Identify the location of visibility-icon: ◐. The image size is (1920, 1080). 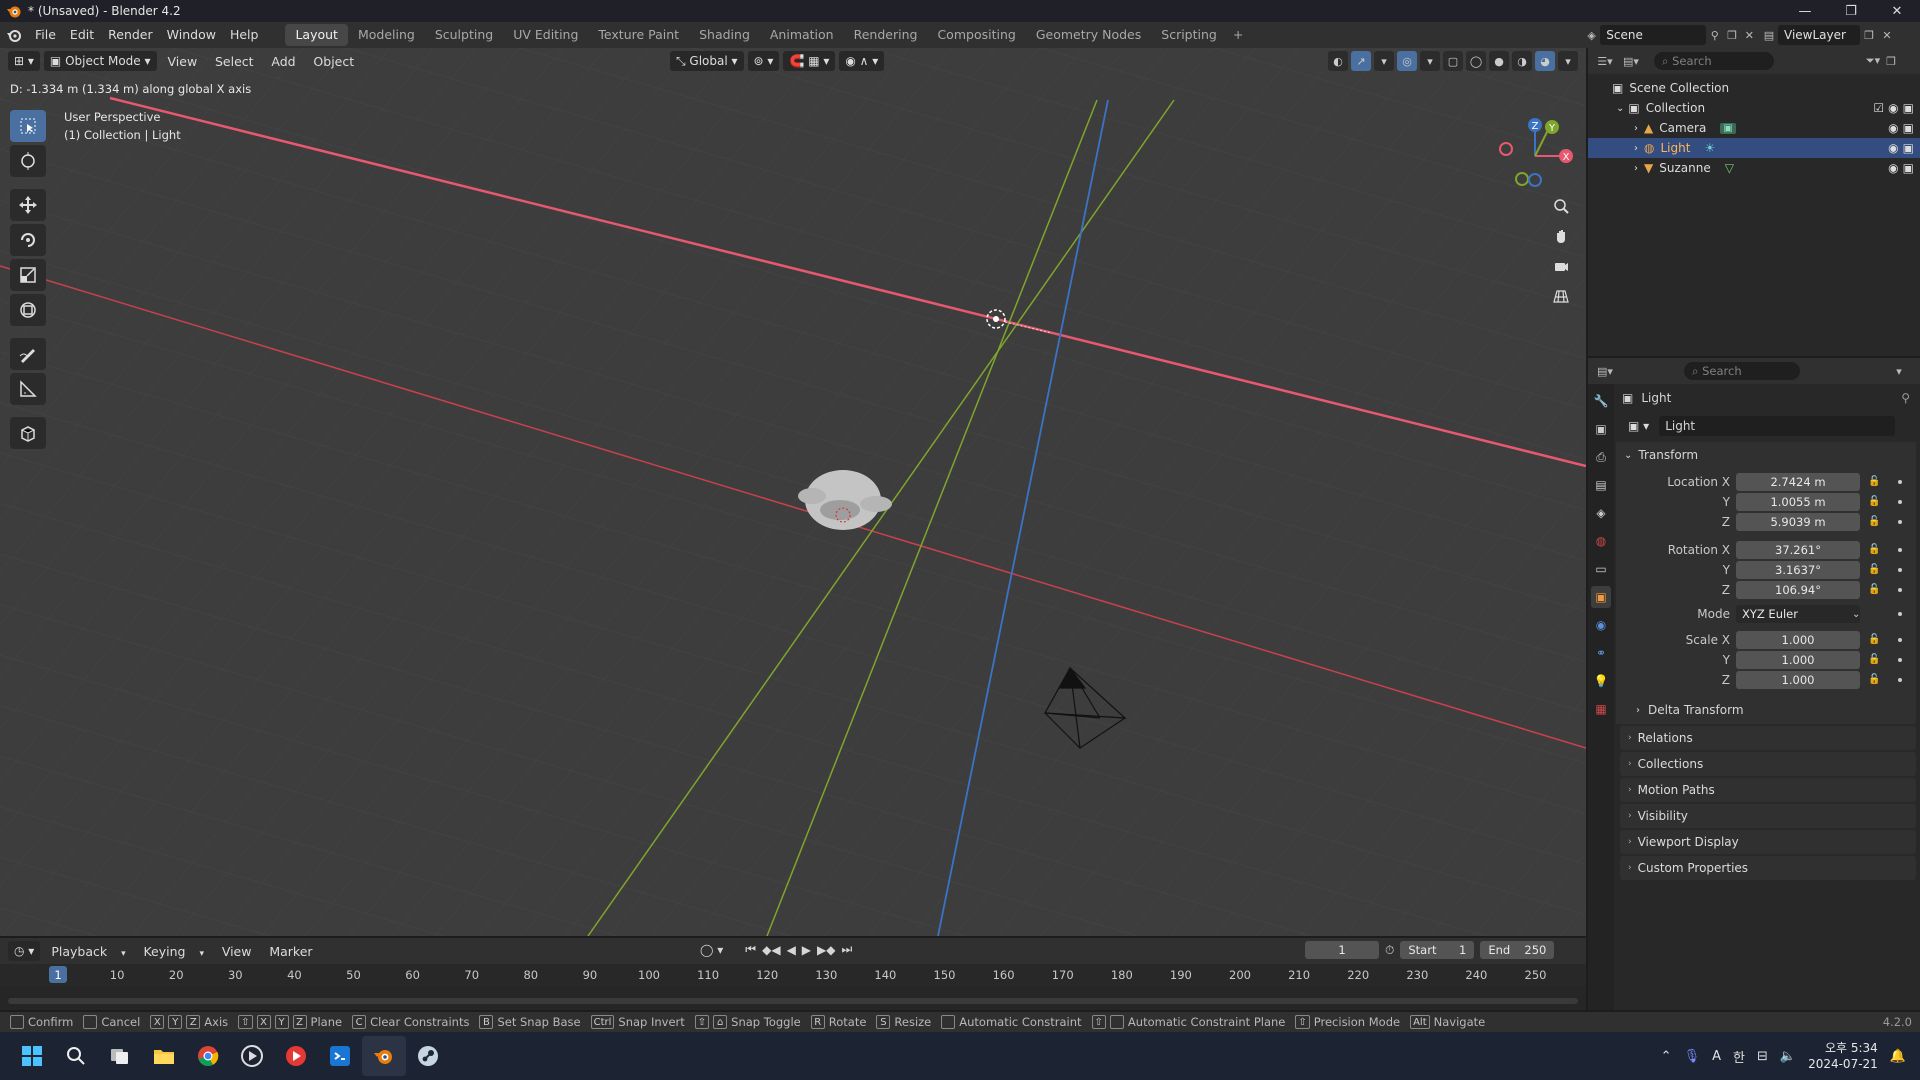
(1338, 61).